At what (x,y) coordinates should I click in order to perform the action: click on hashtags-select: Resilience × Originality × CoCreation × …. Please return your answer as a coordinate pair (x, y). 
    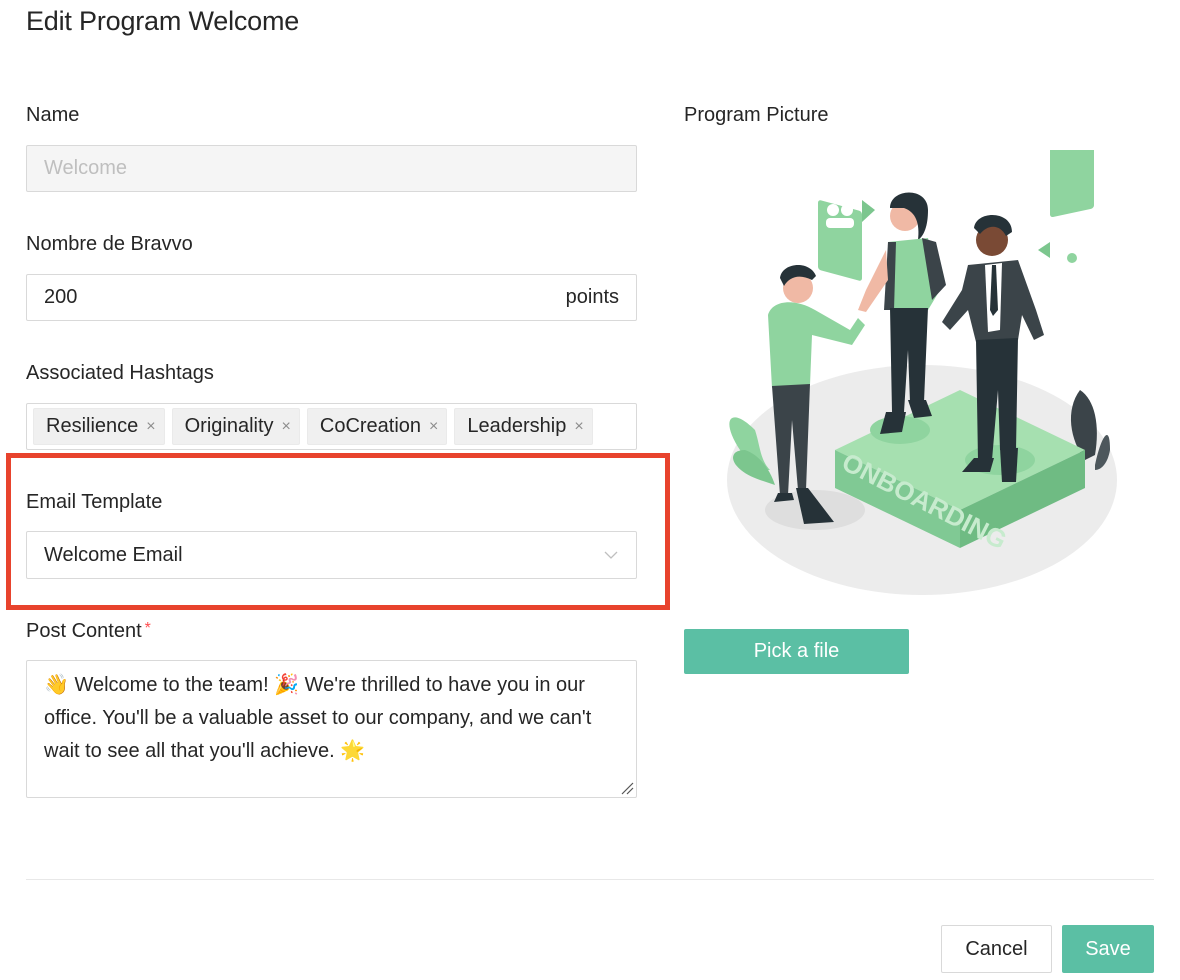
    Looking at the image, I should click on (331, 426).